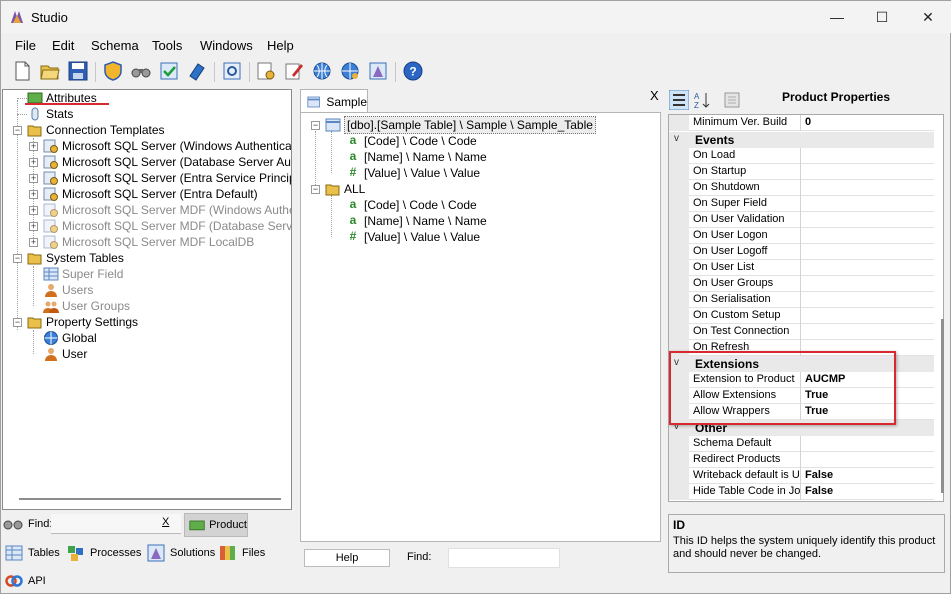  What do you see at coordinates (14, 553) in the screenshot?
I see `table-icon` at bounding box center [14, 553].